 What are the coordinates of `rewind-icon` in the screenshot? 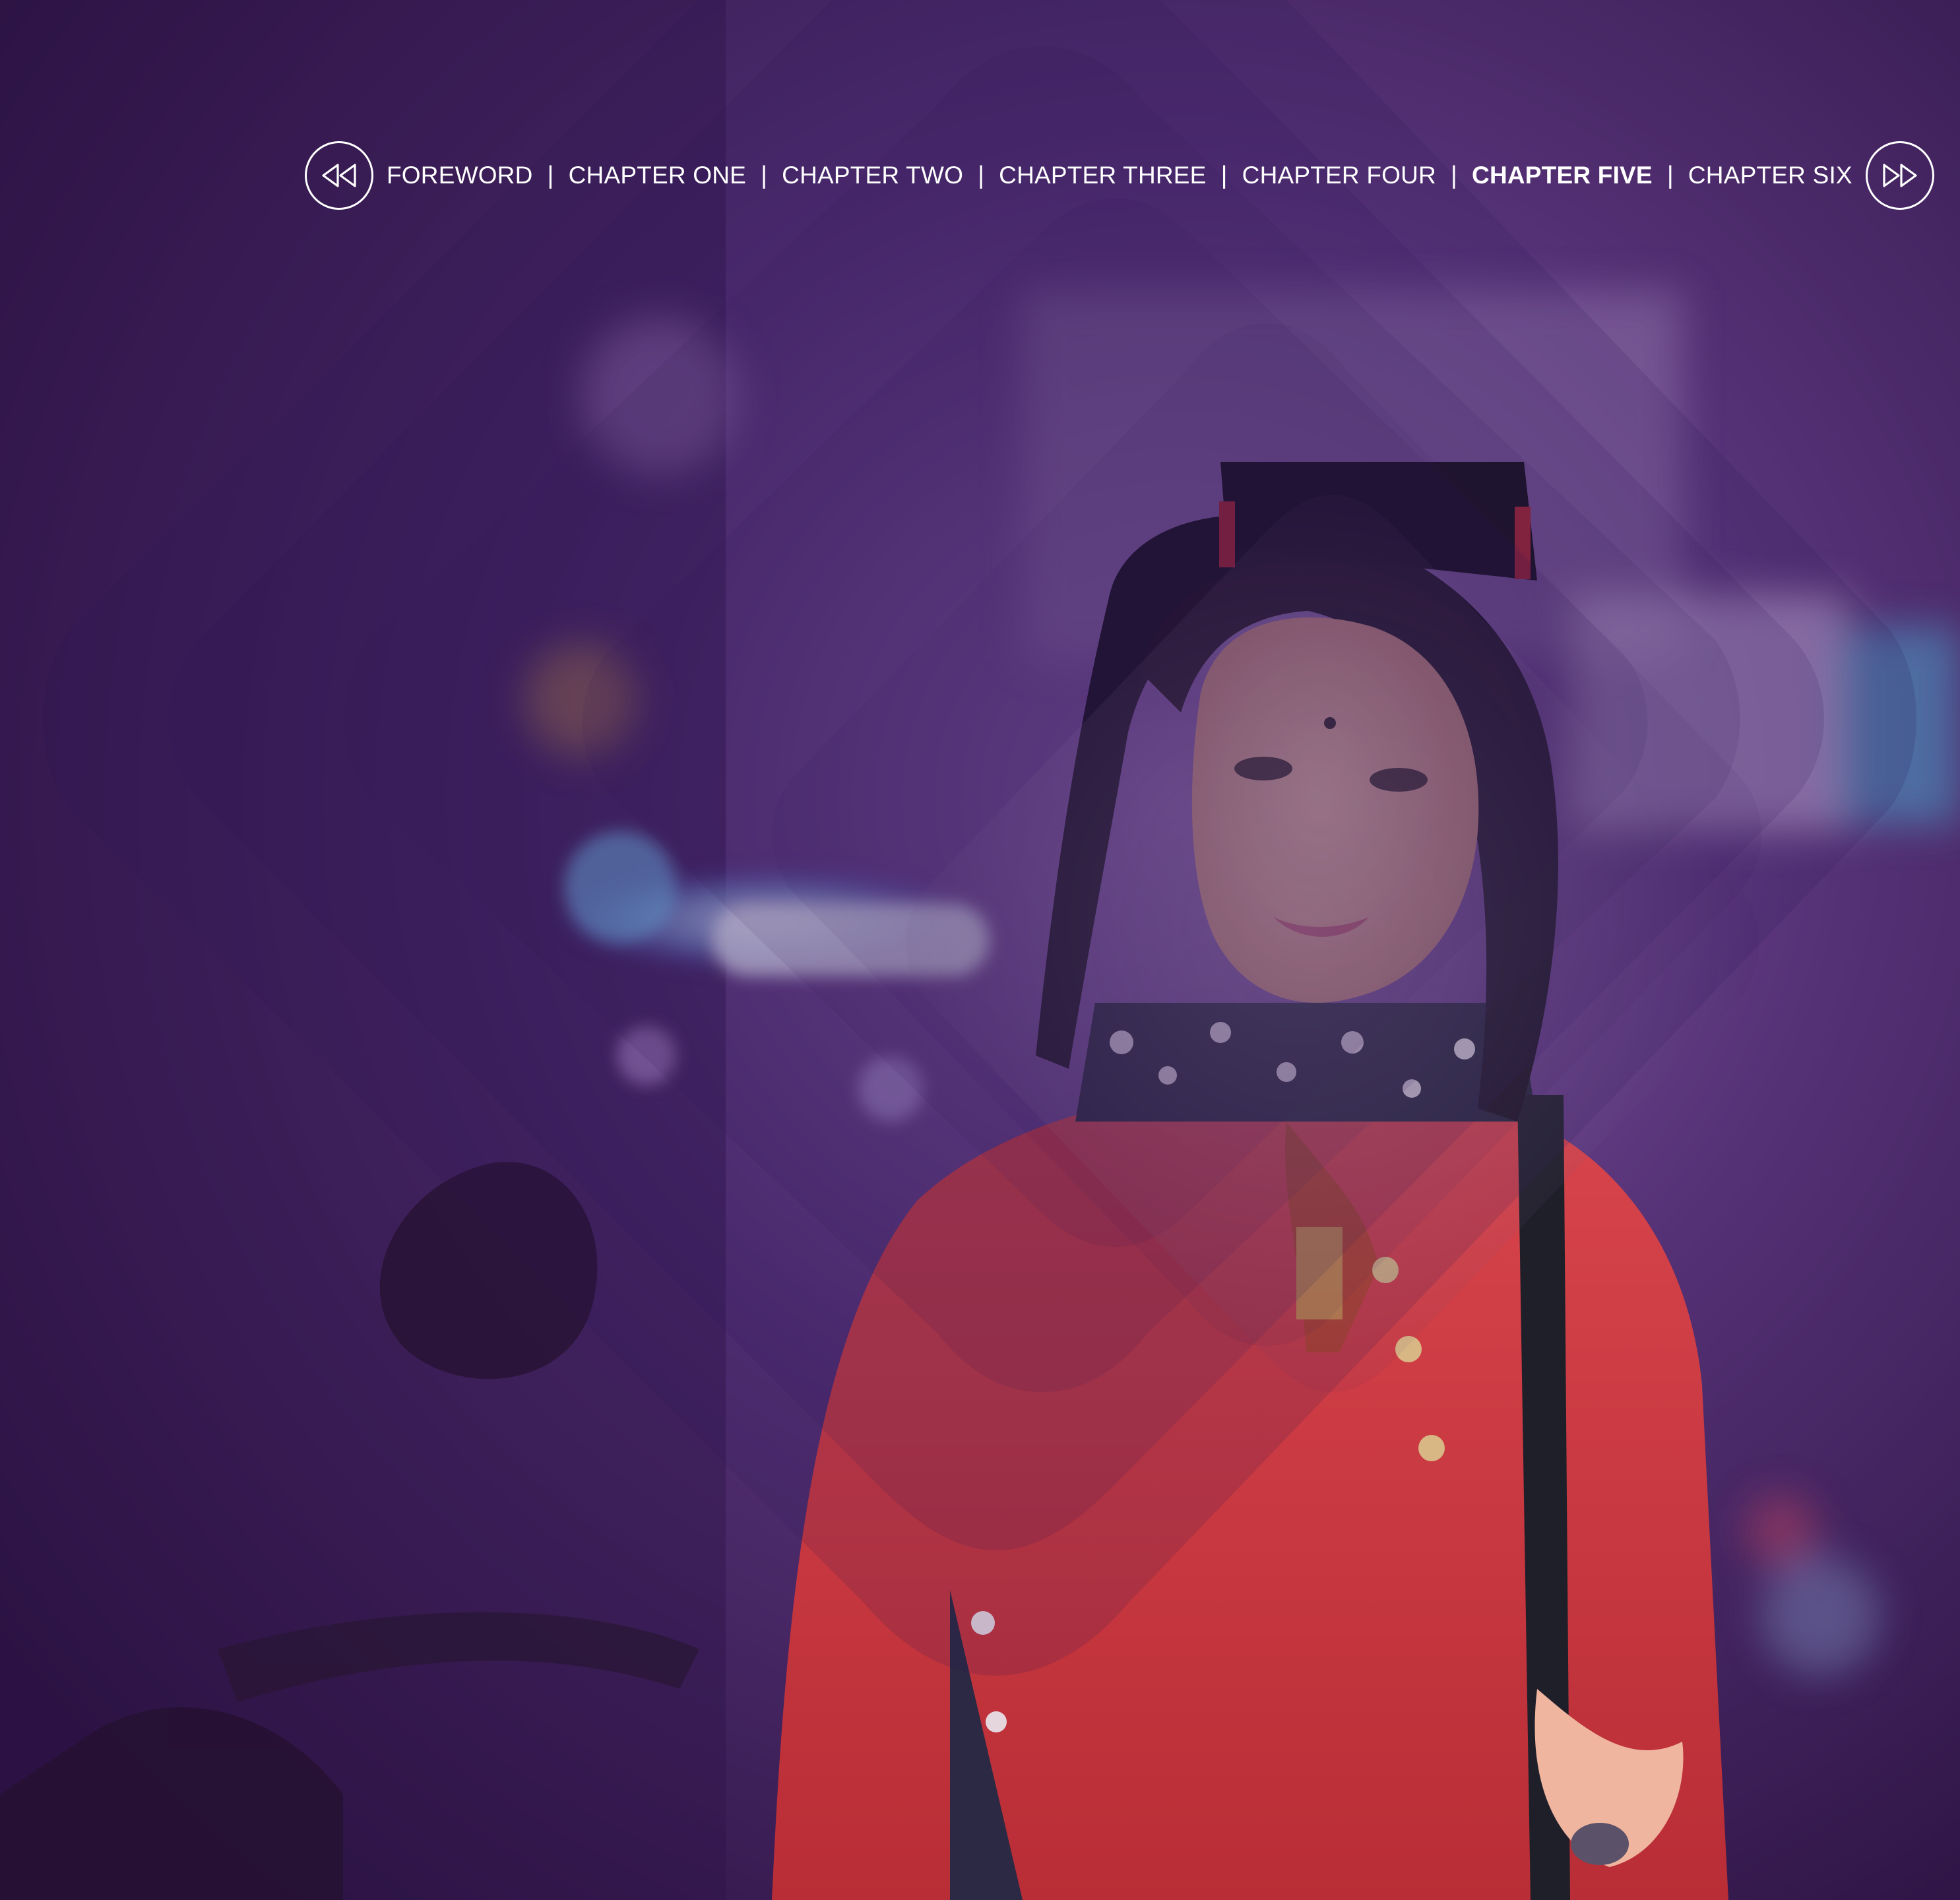 It's located at (339, 176).